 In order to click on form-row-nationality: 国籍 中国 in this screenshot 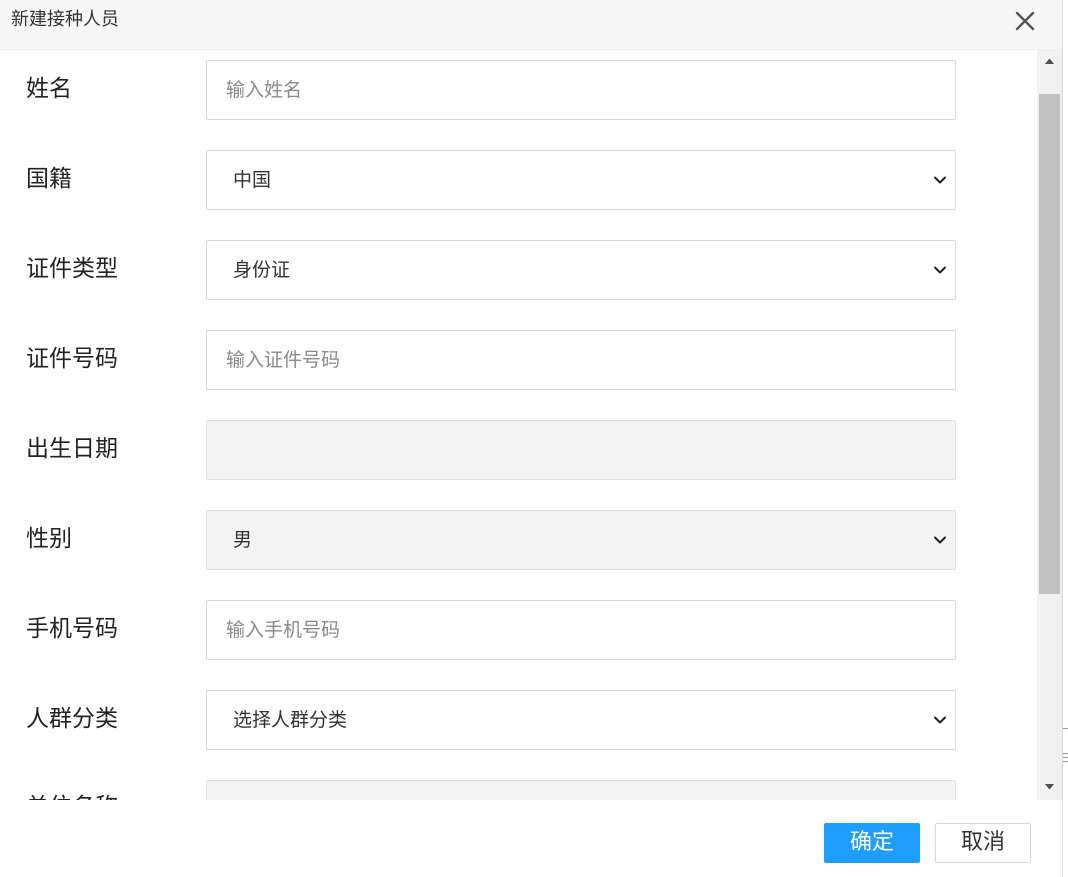, I will do `click(518, 180)`.